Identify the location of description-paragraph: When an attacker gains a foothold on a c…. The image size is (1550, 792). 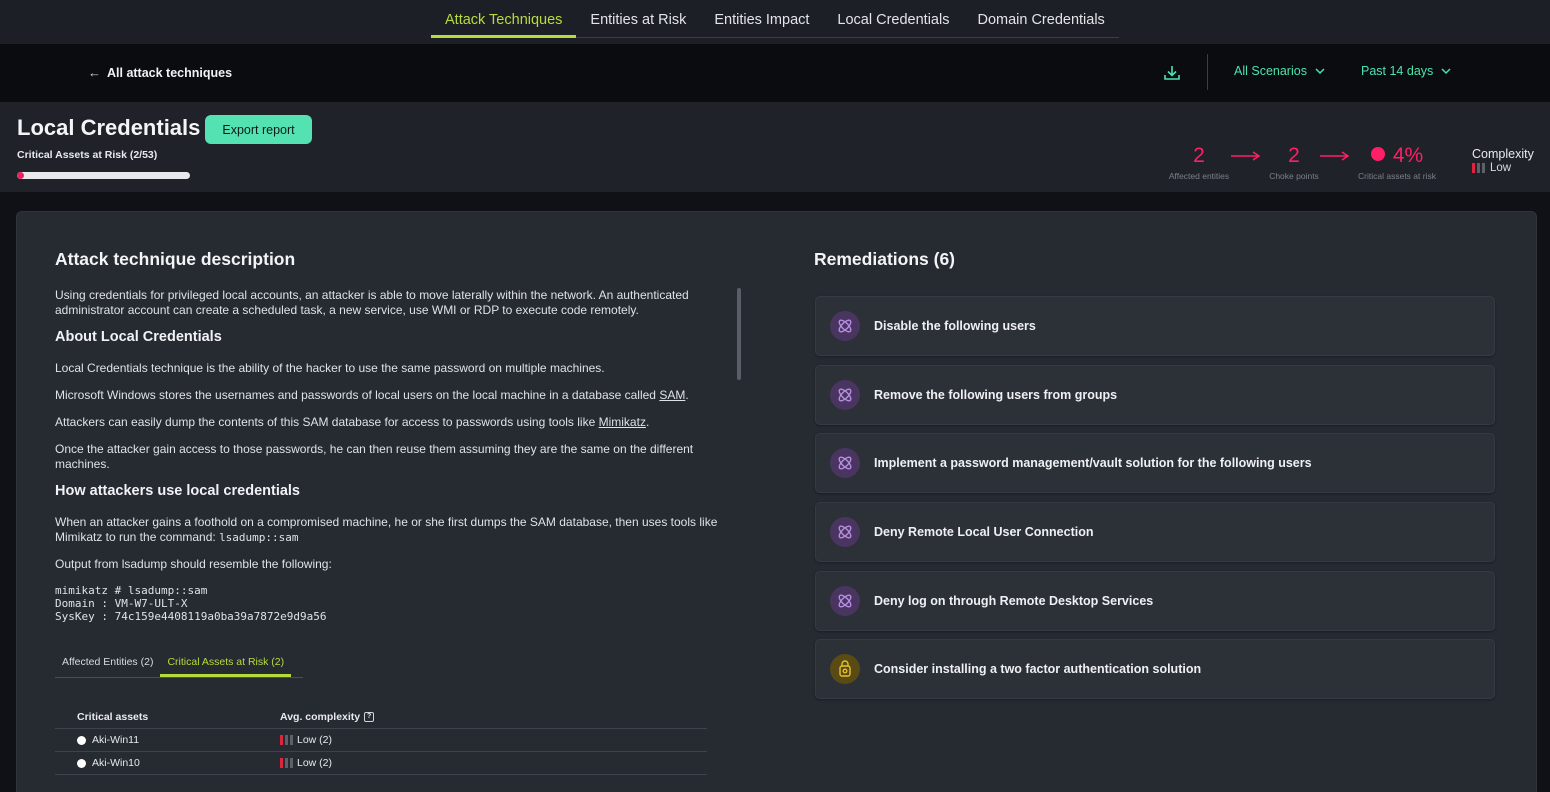
(386, 529).